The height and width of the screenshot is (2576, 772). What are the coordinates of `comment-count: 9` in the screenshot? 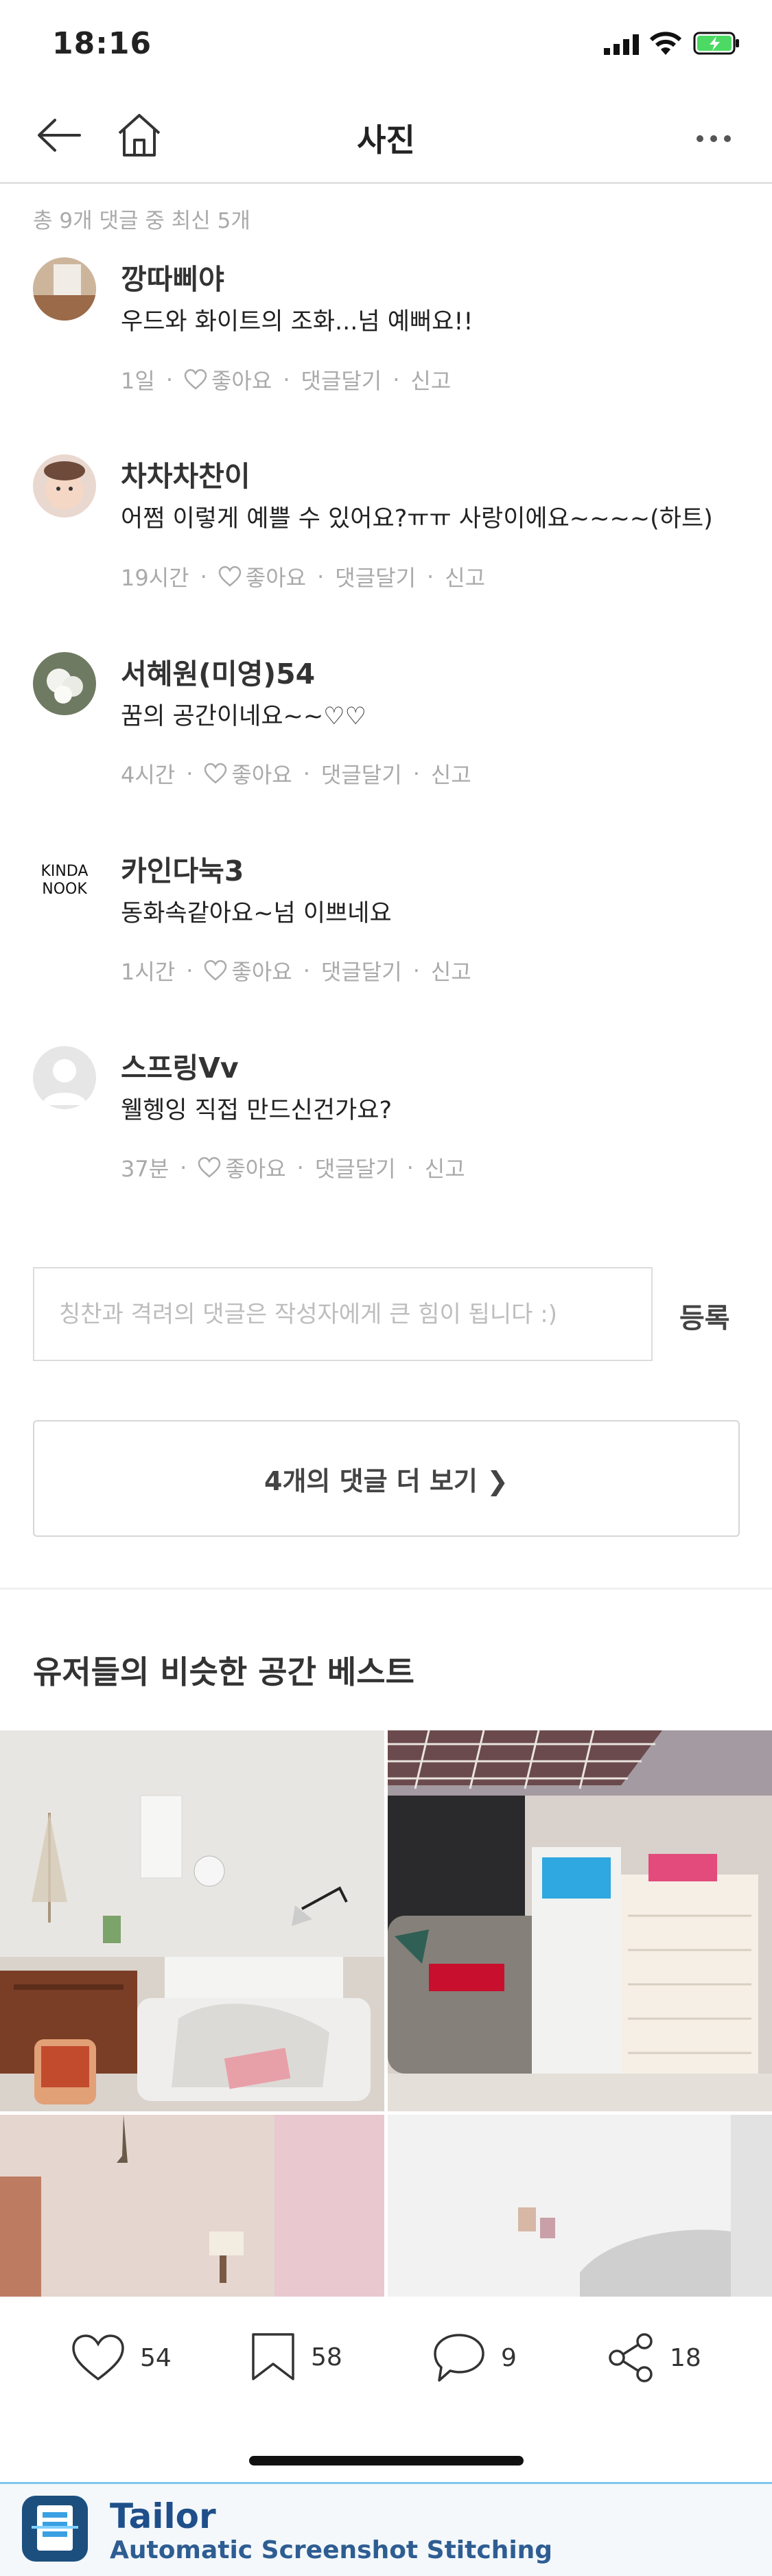 It's located at (509, 2357).